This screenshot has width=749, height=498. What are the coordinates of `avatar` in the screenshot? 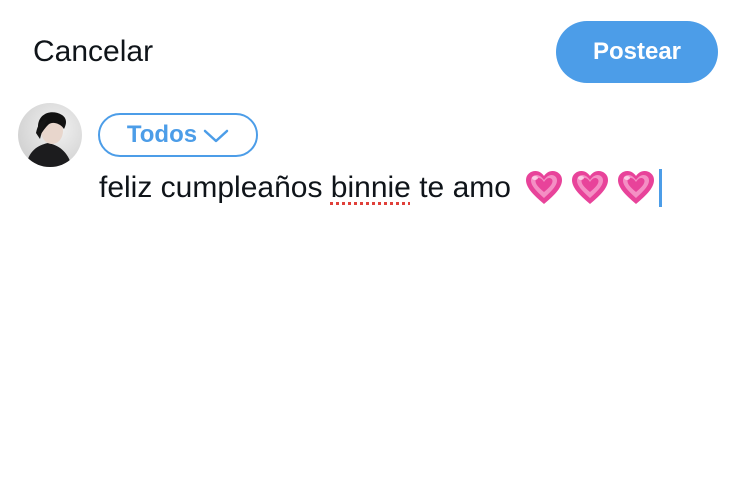 It's located at (50, 135).